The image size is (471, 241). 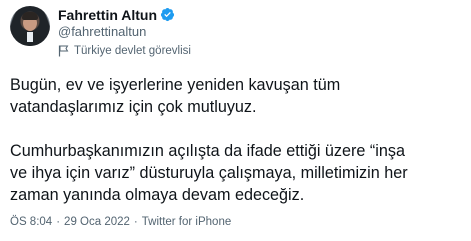 I want to click on account-label: Türkiye devlet görevlisi, so click(x=124, y=51).